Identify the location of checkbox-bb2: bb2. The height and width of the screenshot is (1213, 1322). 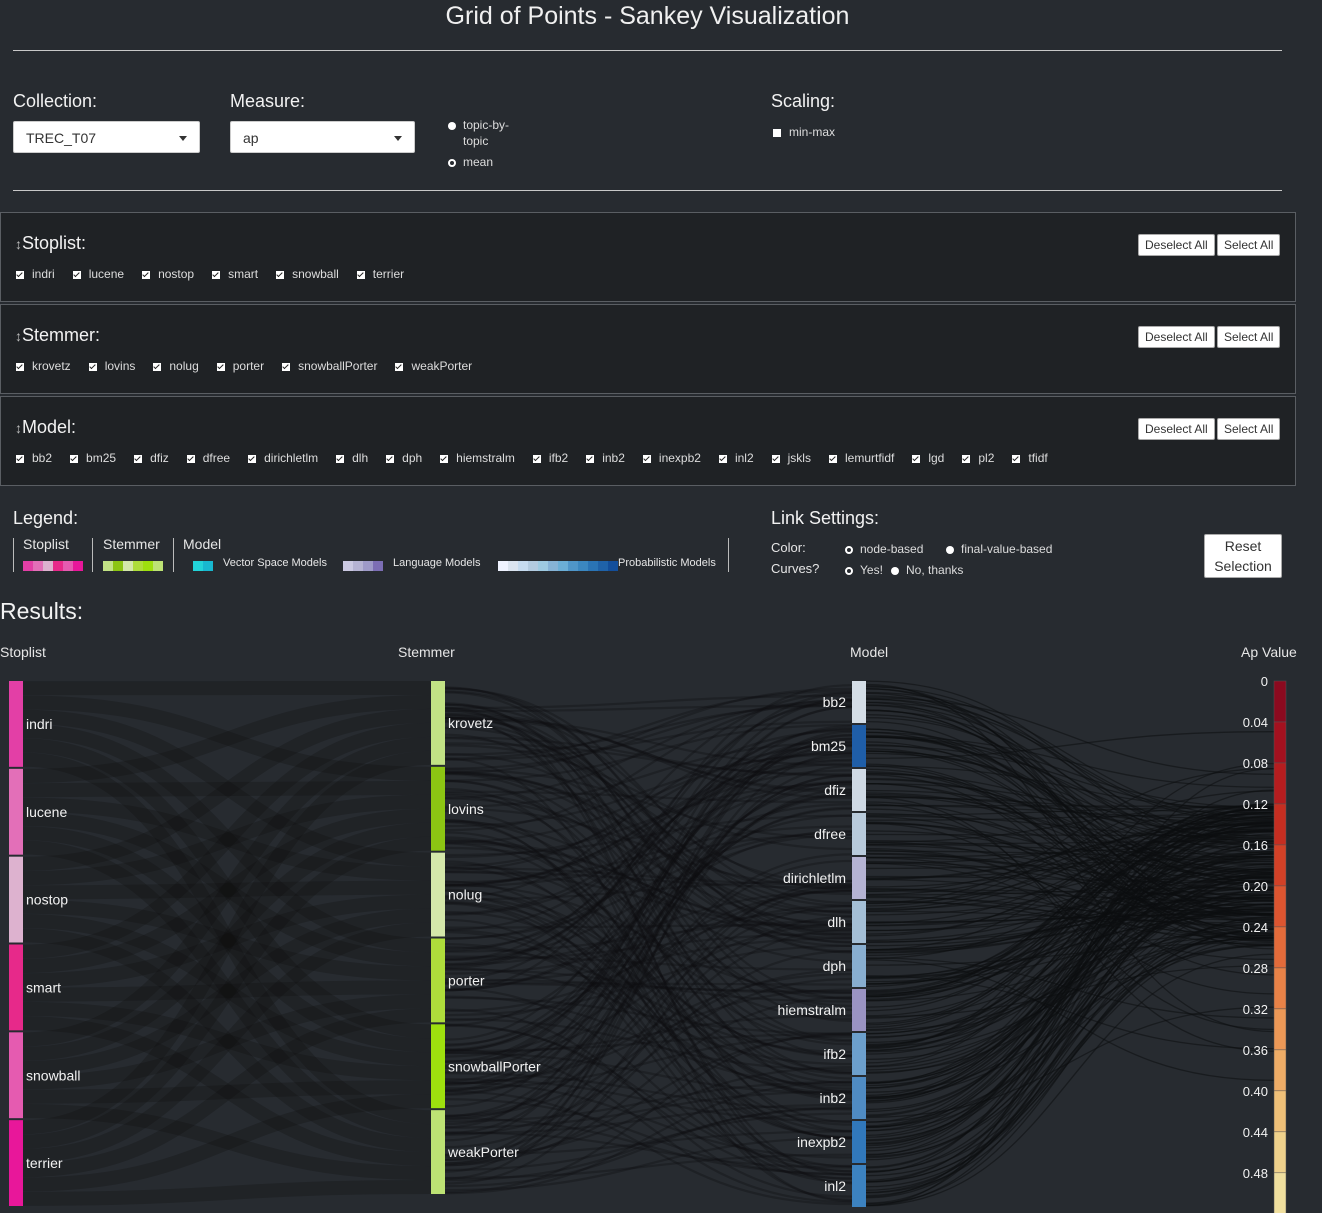
(34, 458).